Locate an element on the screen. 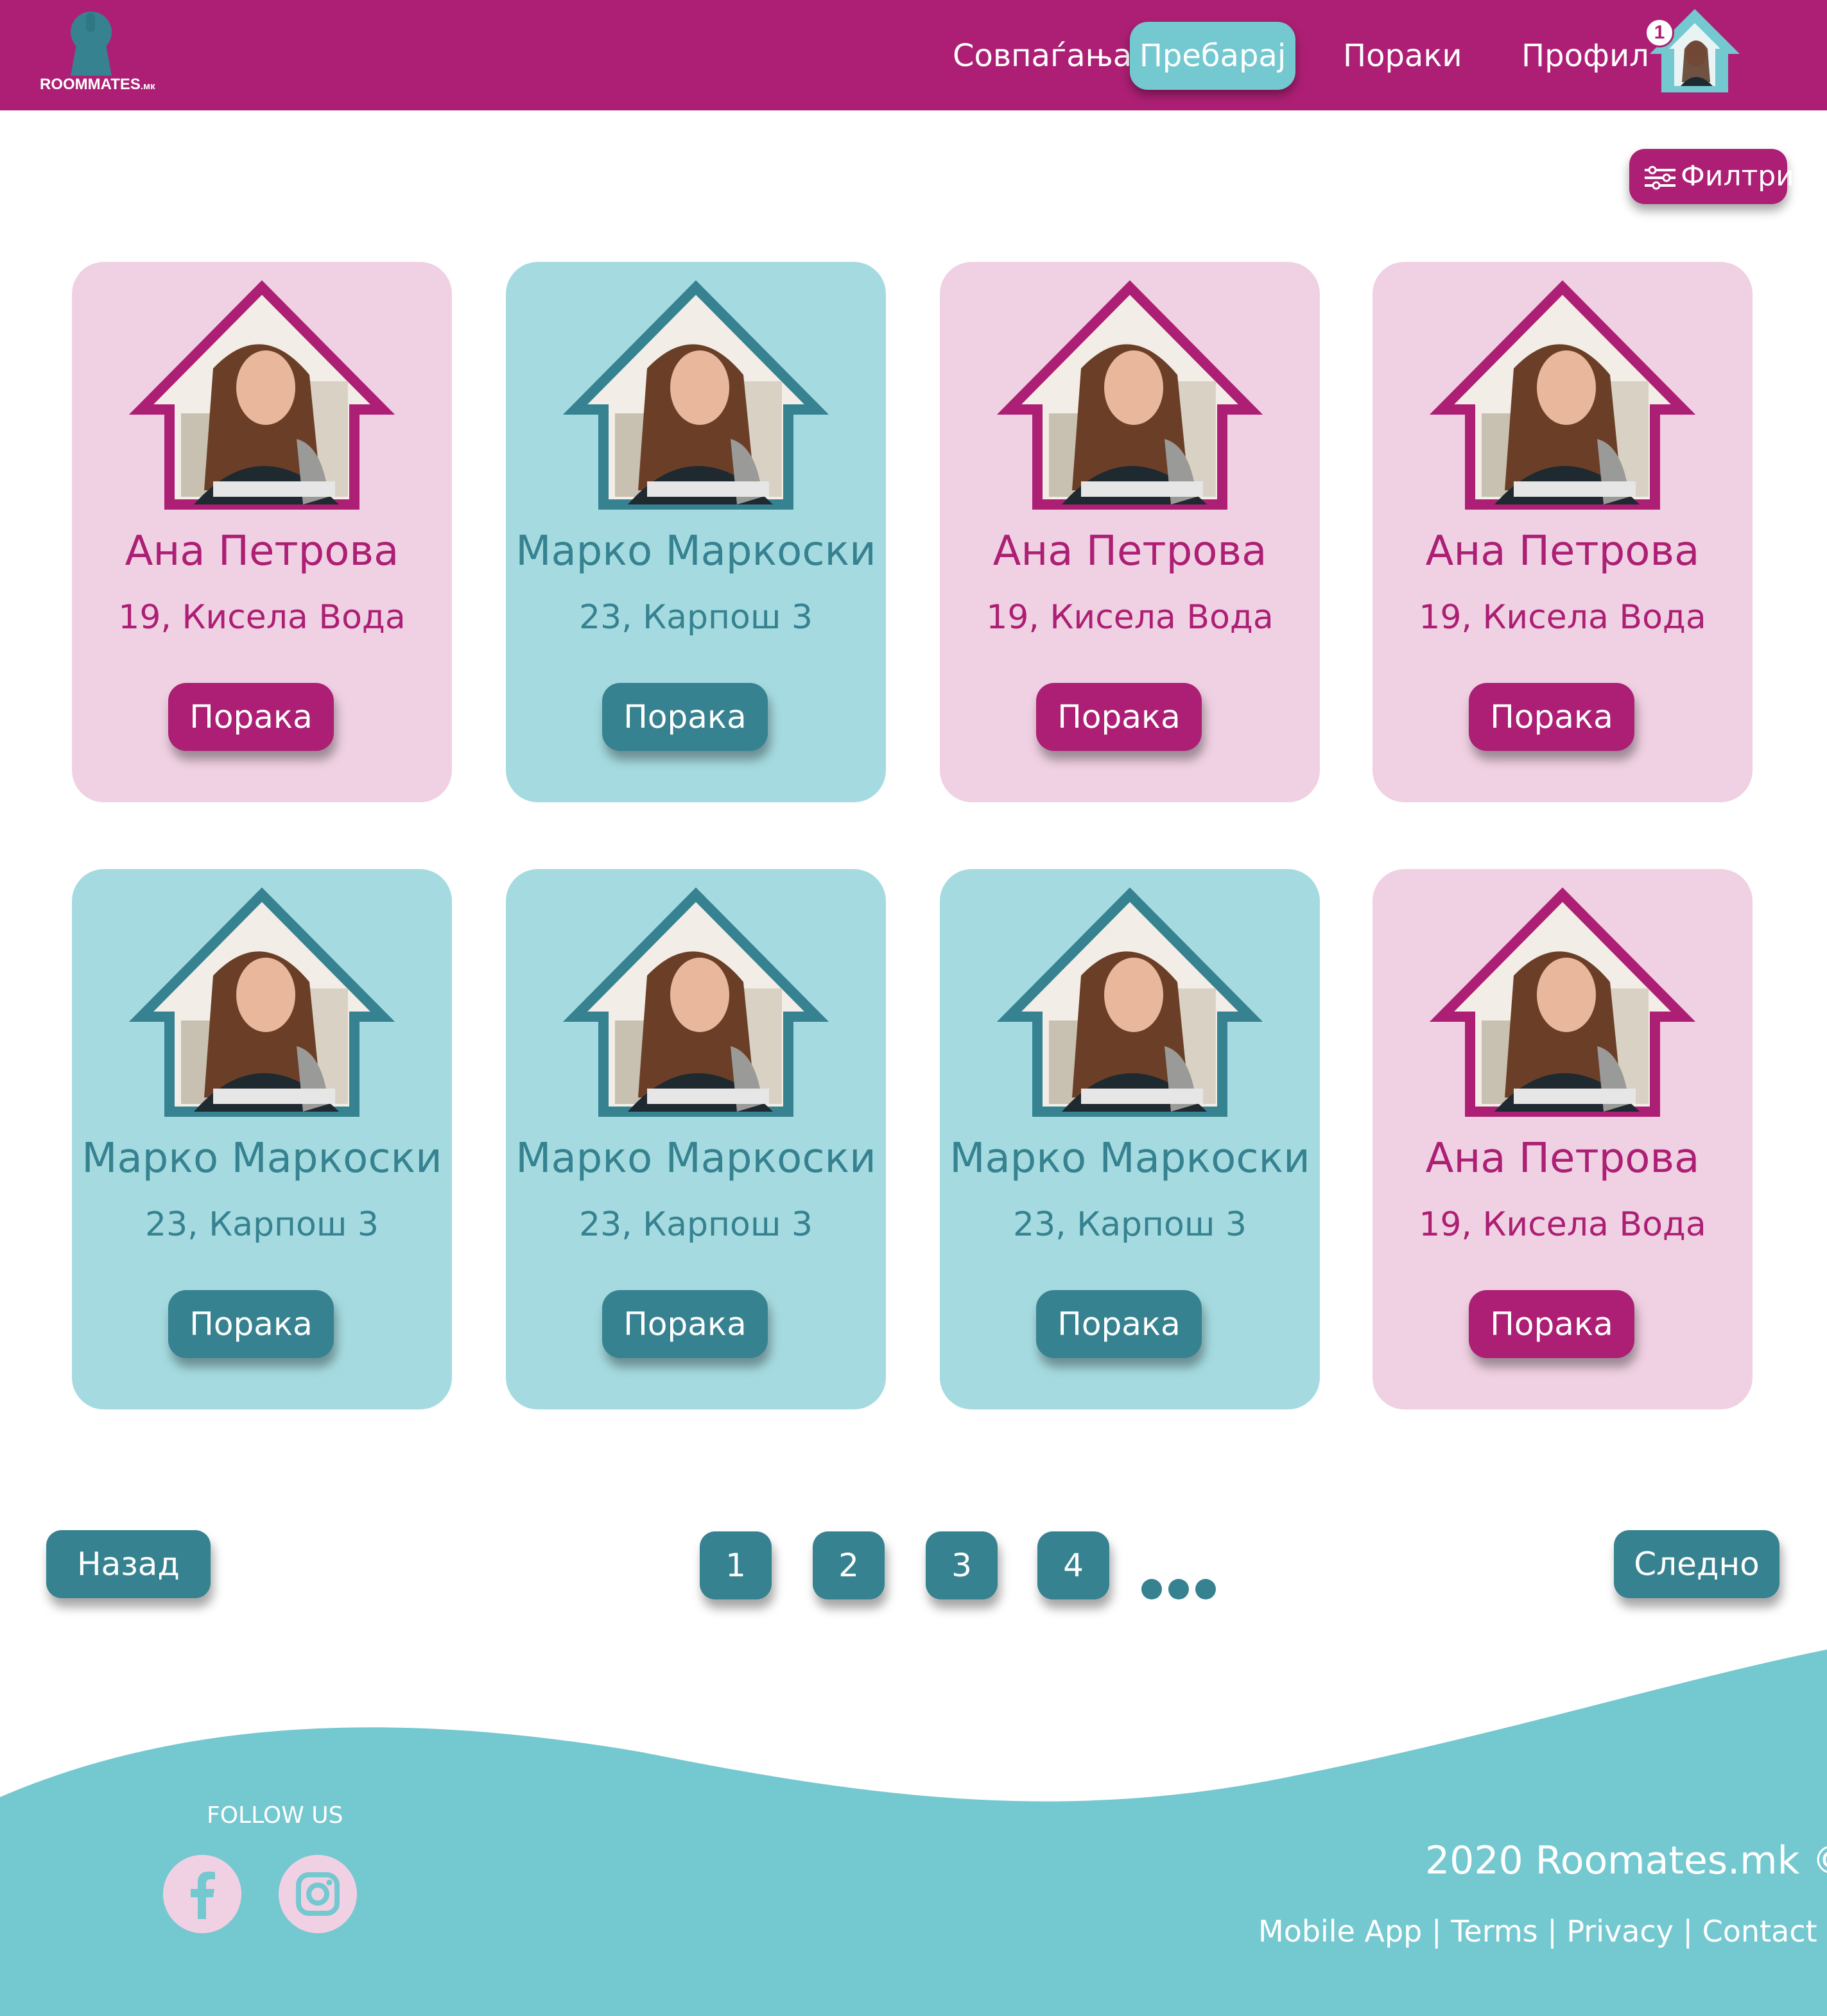  footer-link-privacy: Privacy is located at coordinates (1620, 1931).